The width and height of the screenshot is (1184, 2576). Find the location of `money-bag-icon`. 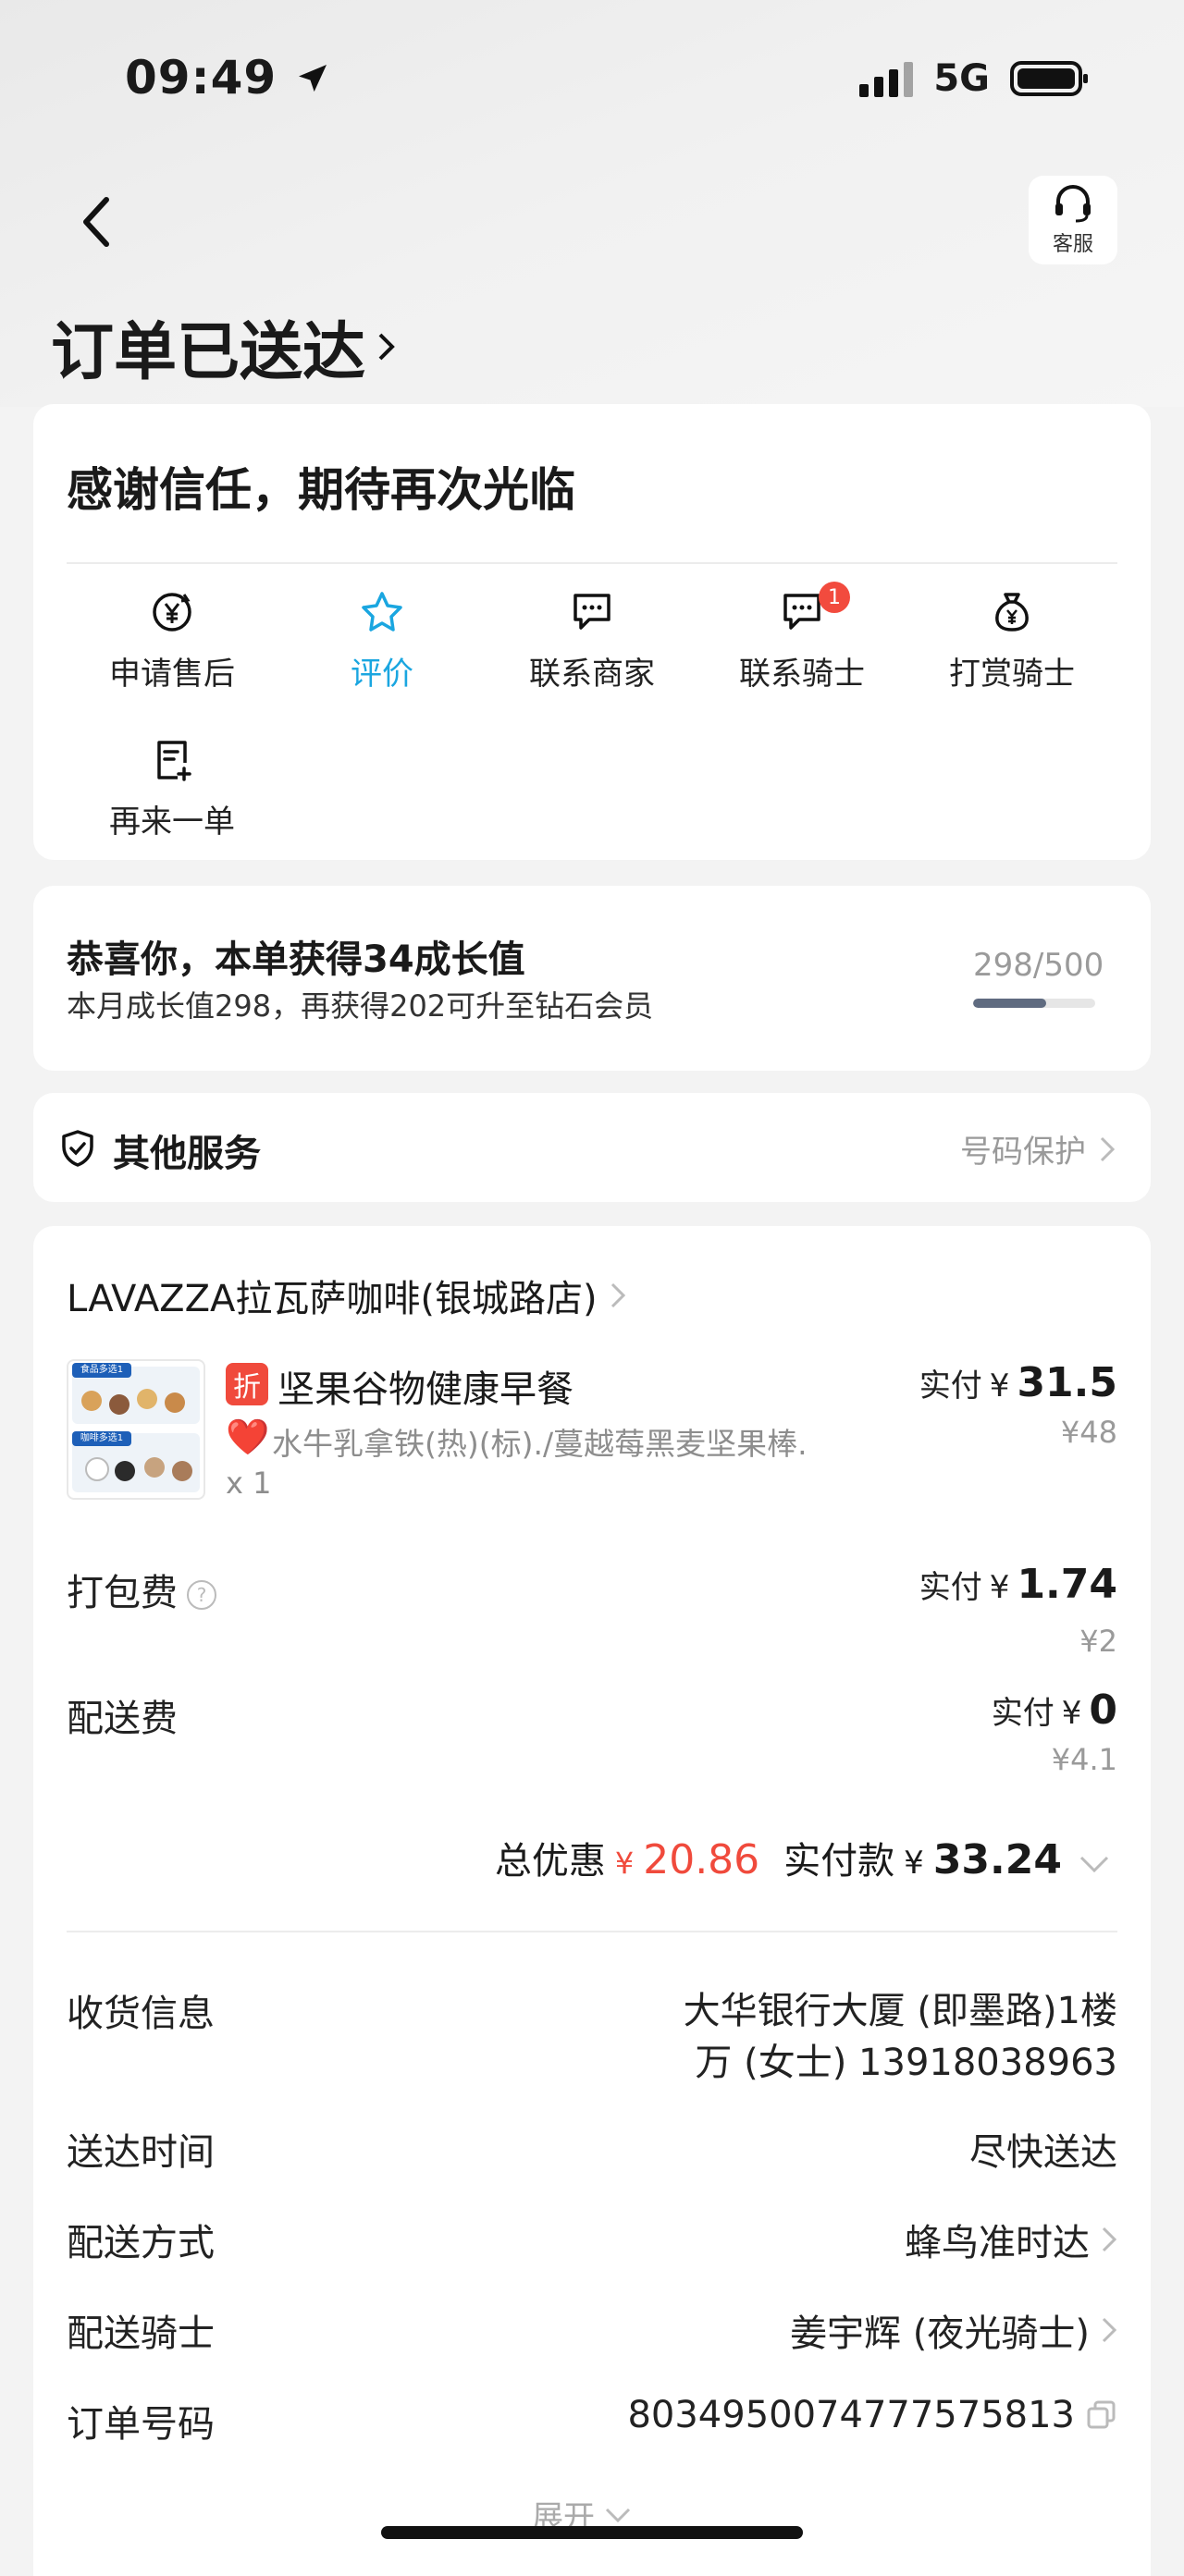

money-bag-icon is located at coordinates (1012, 613).